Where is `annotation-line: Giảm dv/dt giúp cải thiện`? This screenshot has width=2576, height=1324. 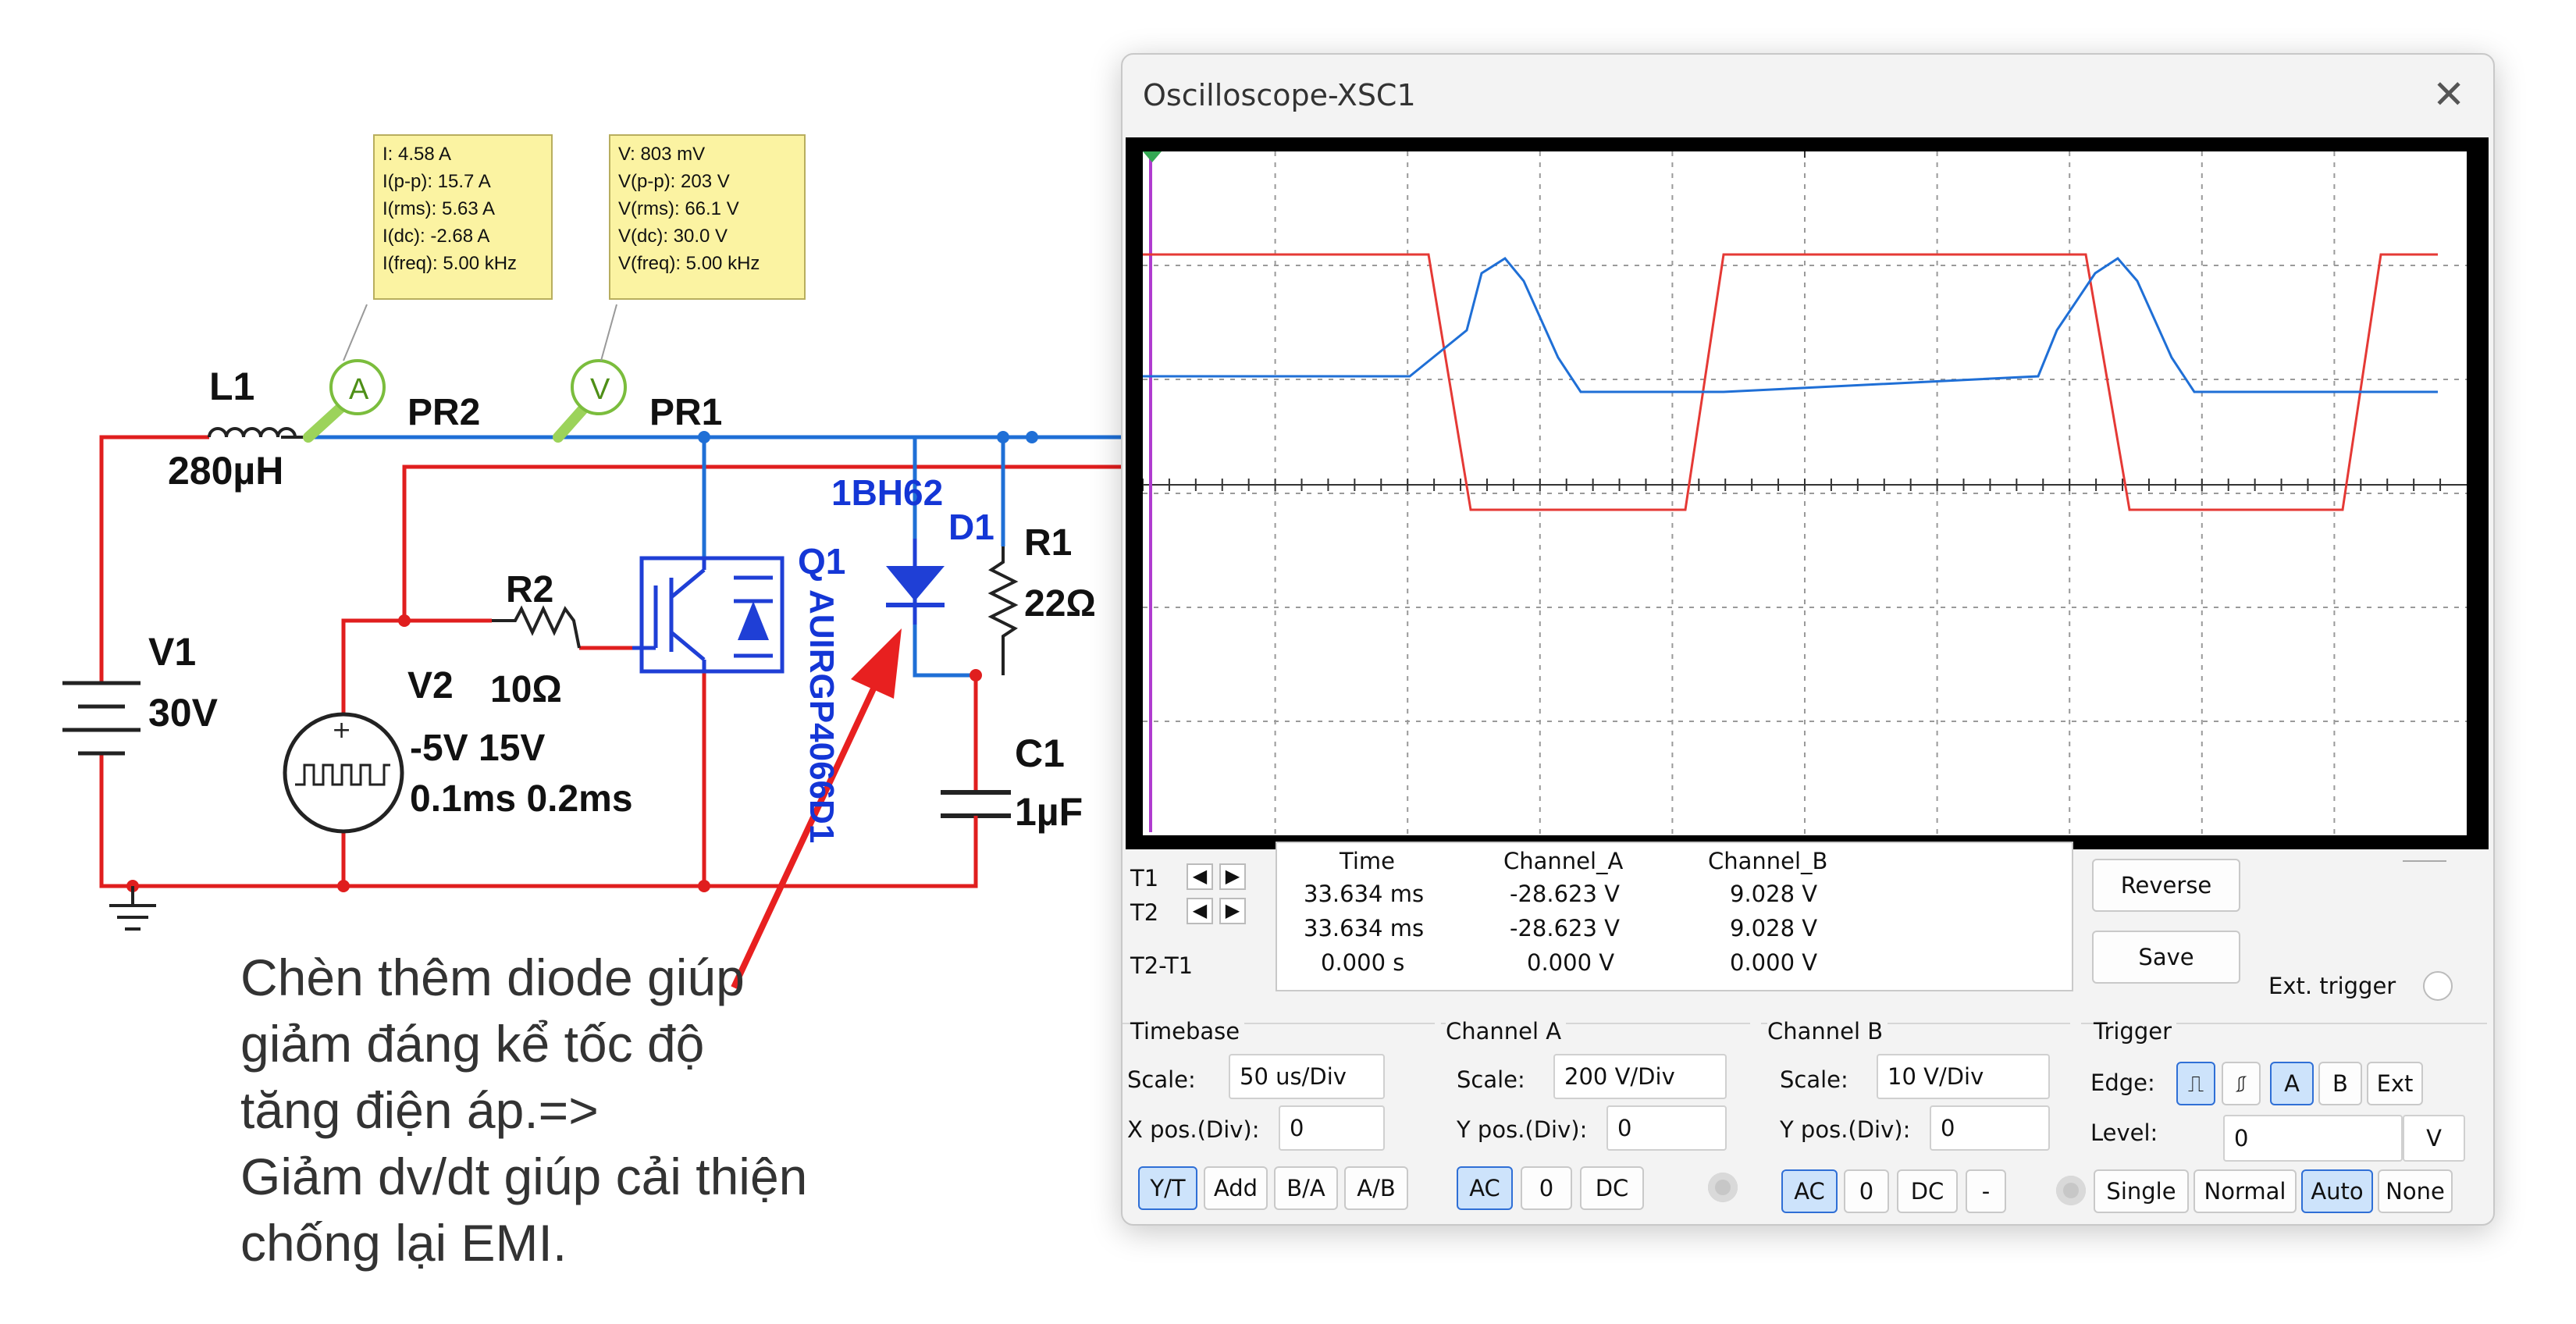 annotation-line: Giảm dv/dt giúp cải thiện is located at coordinates (524, 1176).